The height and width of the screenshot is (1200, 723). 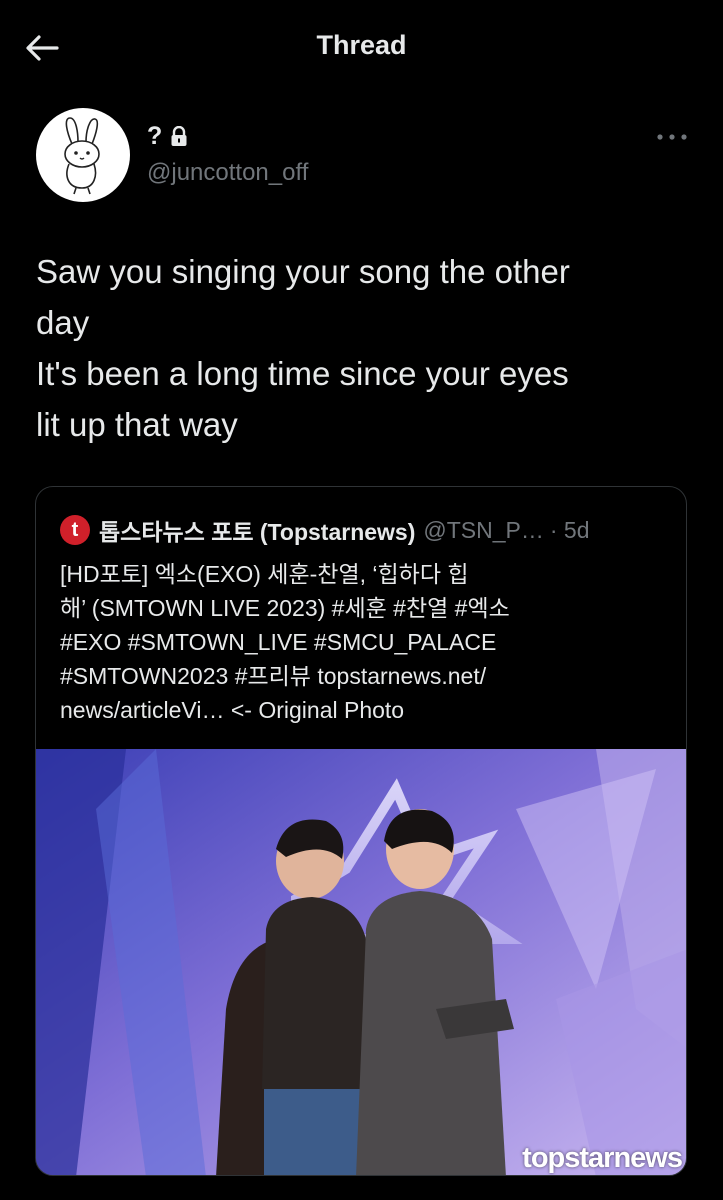 I want to click on tweet-line: day, so click(x=63, y=322).